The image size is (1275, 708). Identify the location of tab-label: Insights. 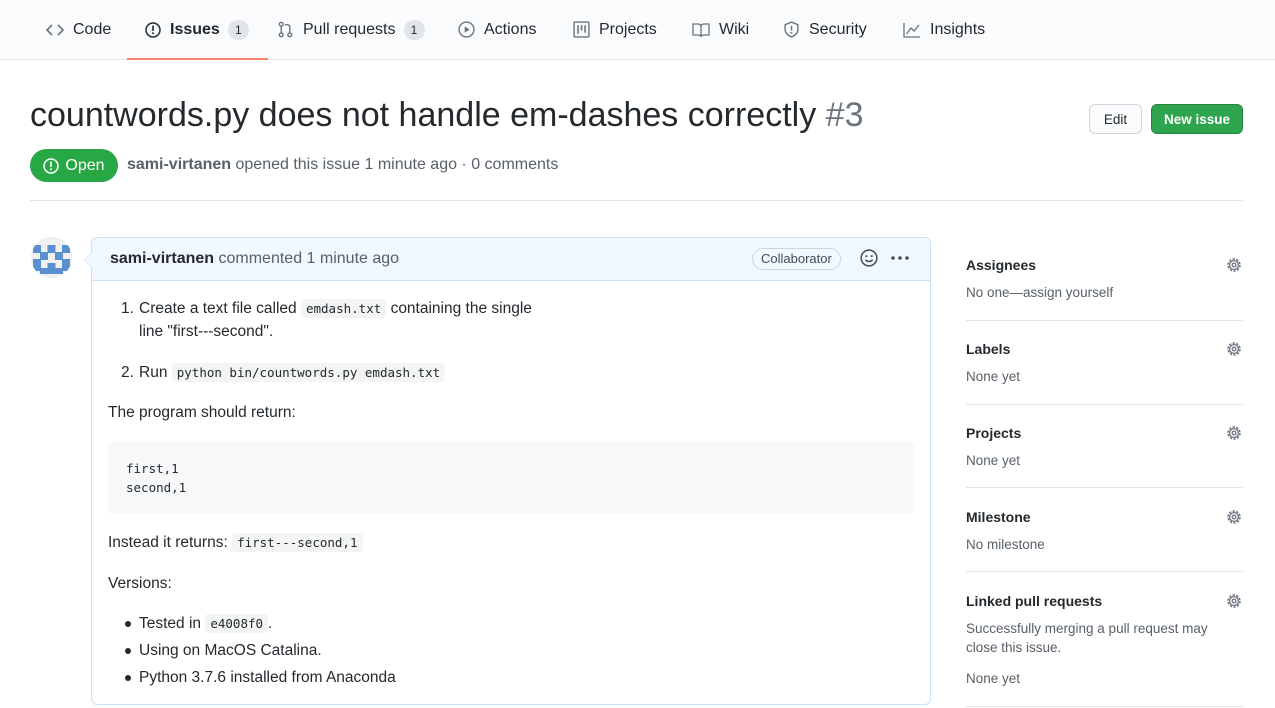
(958, 29).